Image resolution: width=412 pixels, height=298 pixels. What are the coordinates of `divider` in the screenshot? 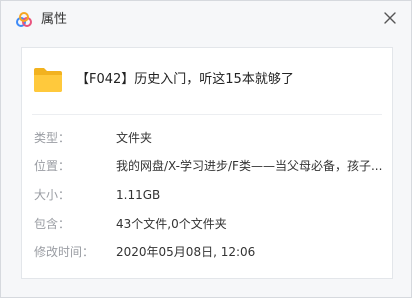 It's located at (207, 114).